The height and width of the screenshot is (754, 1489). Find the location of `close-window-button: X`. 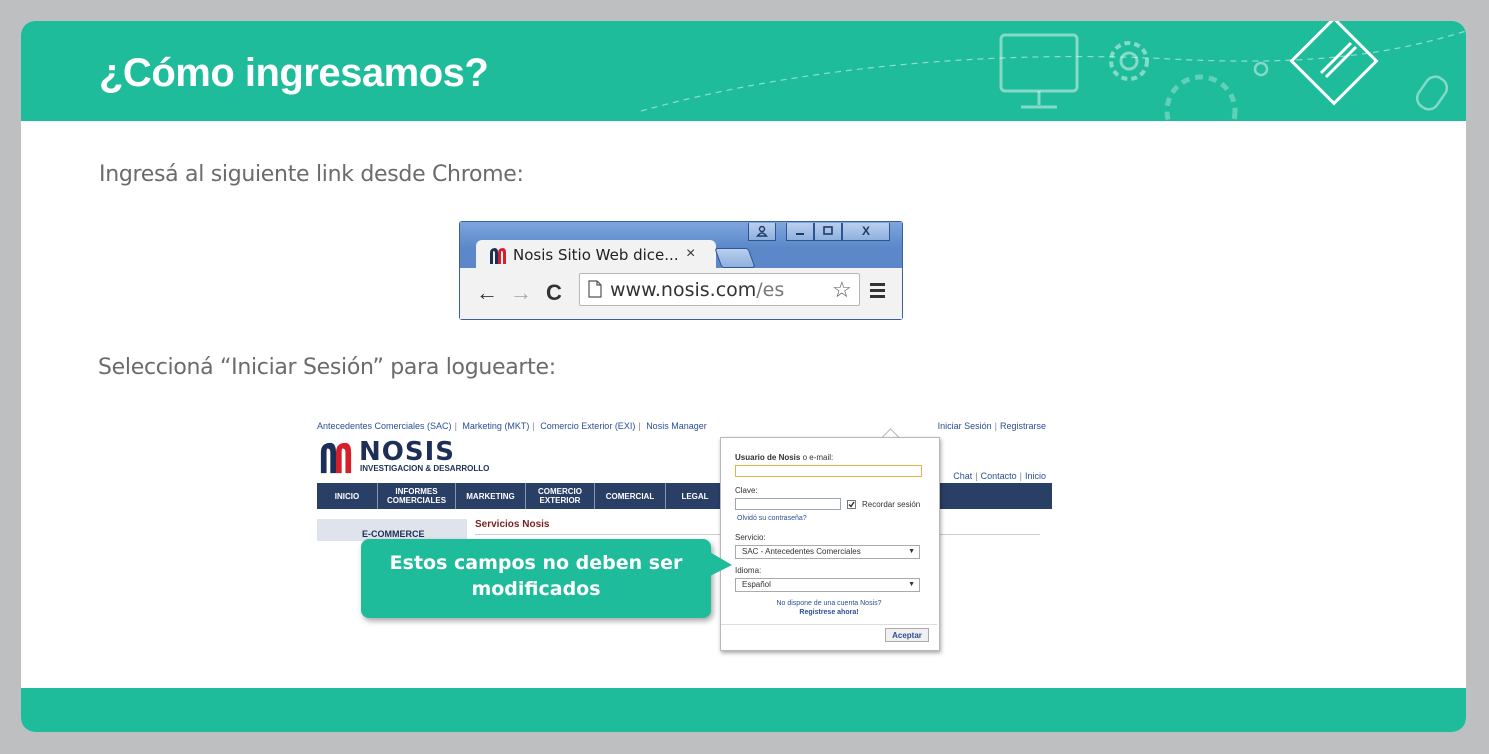

close-window-button: X is located at coordinates (866, 232).